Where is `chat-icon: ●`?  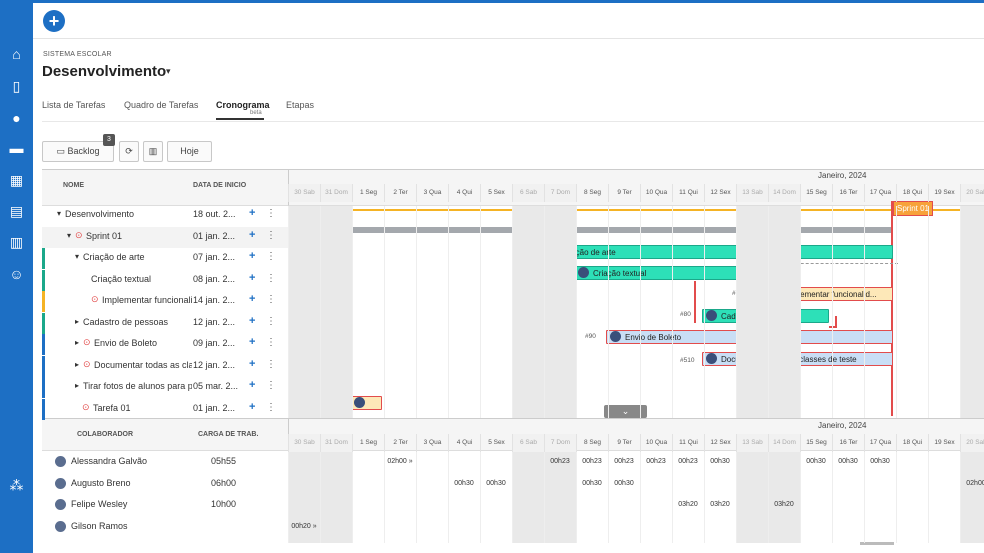 chat-icon: ● is located at coordinates (16, 118).